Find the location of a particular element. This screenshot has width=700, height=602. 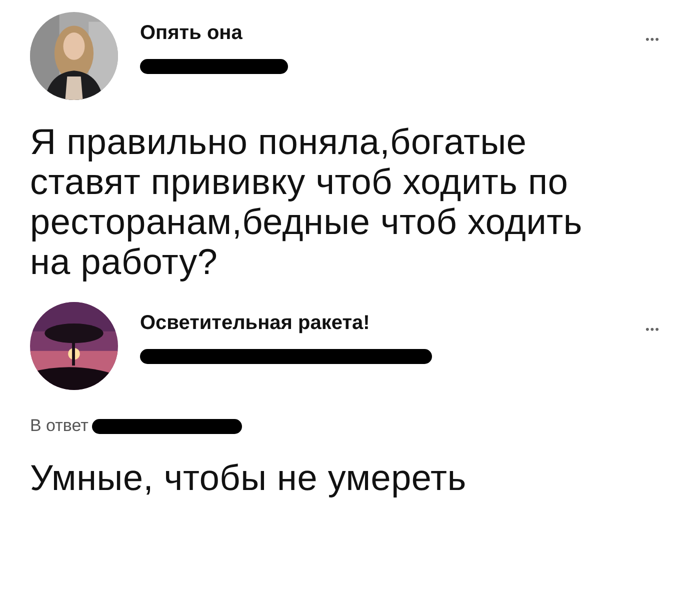

tweet-text: Умные, чтобы не умереть is located at coordinates (249, 478).